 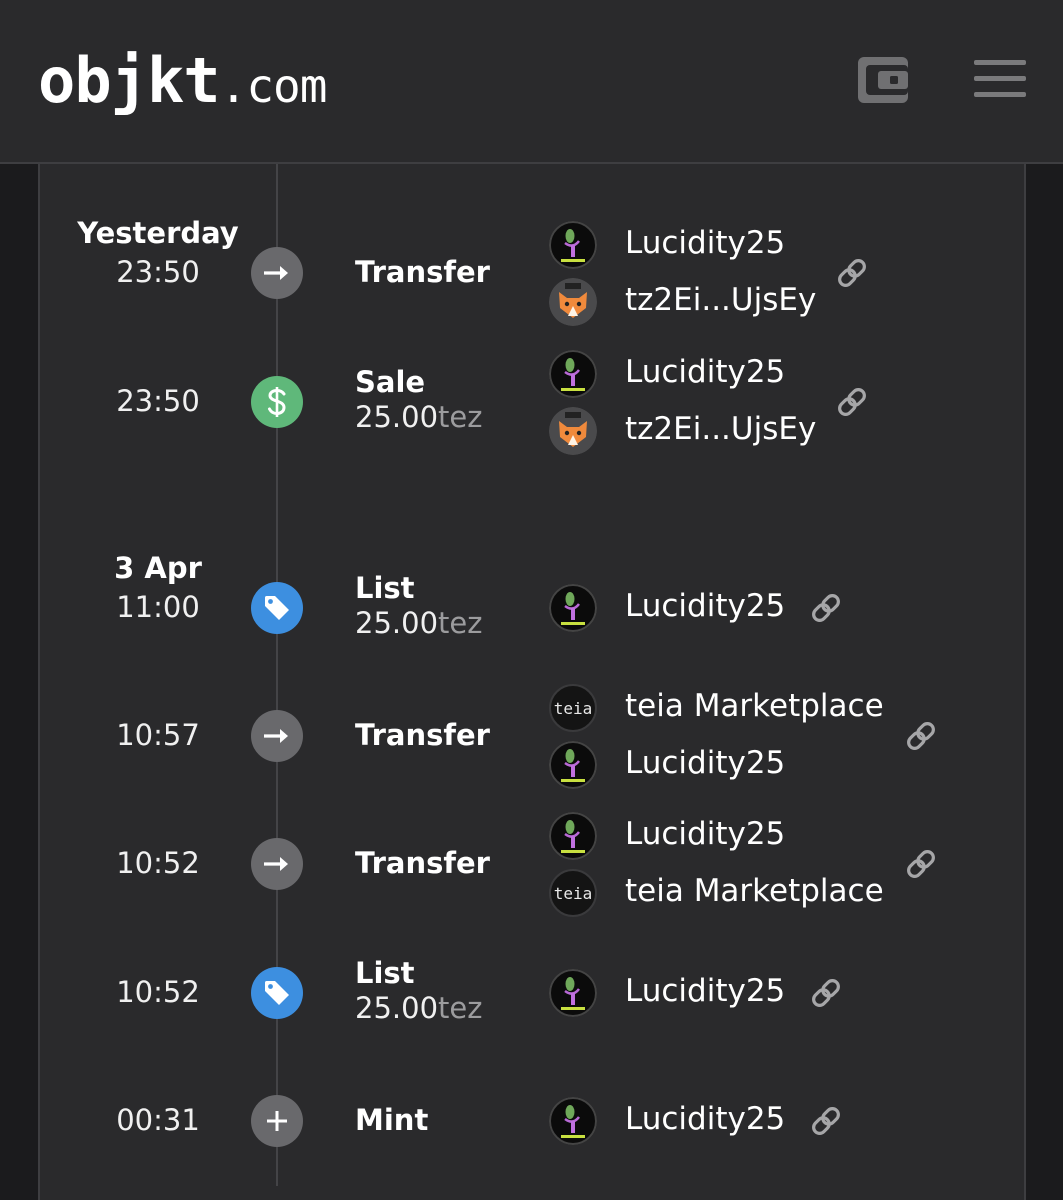 I want to click on hamburger-menu-icon, so click(x=1000, y=79).